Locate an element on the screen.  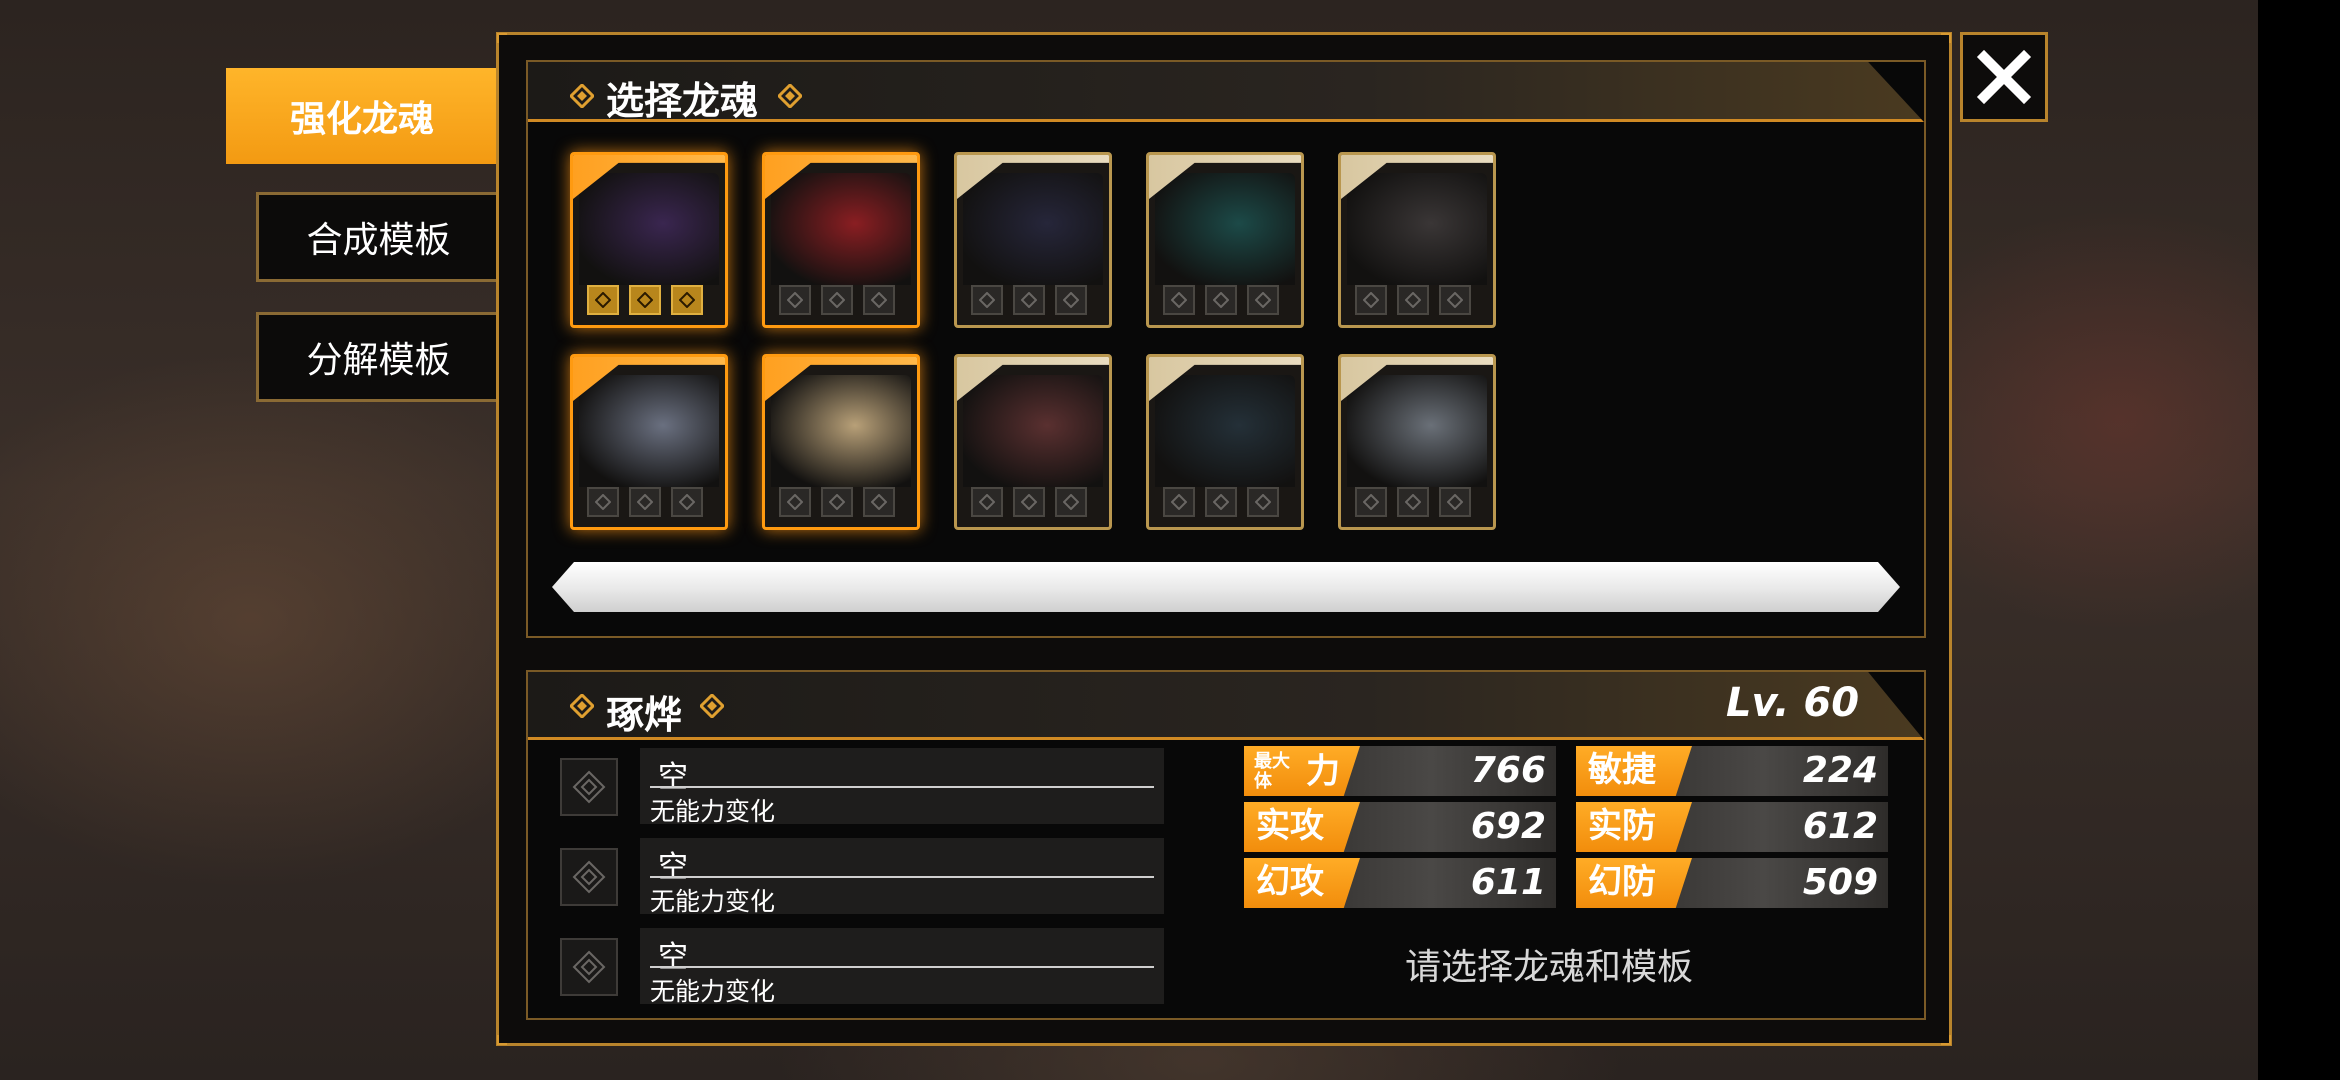
dragon-detail-header is located at coordinates (1226, 706).